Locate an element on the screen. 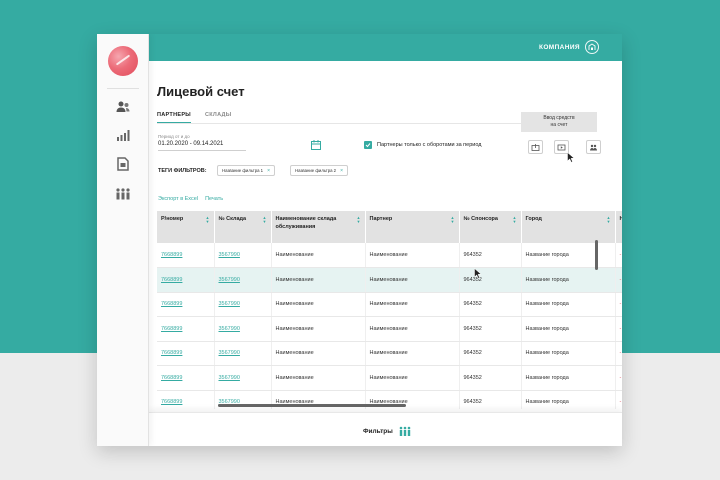  page-title: Лицевой счет is located at coordinates (201, 91).